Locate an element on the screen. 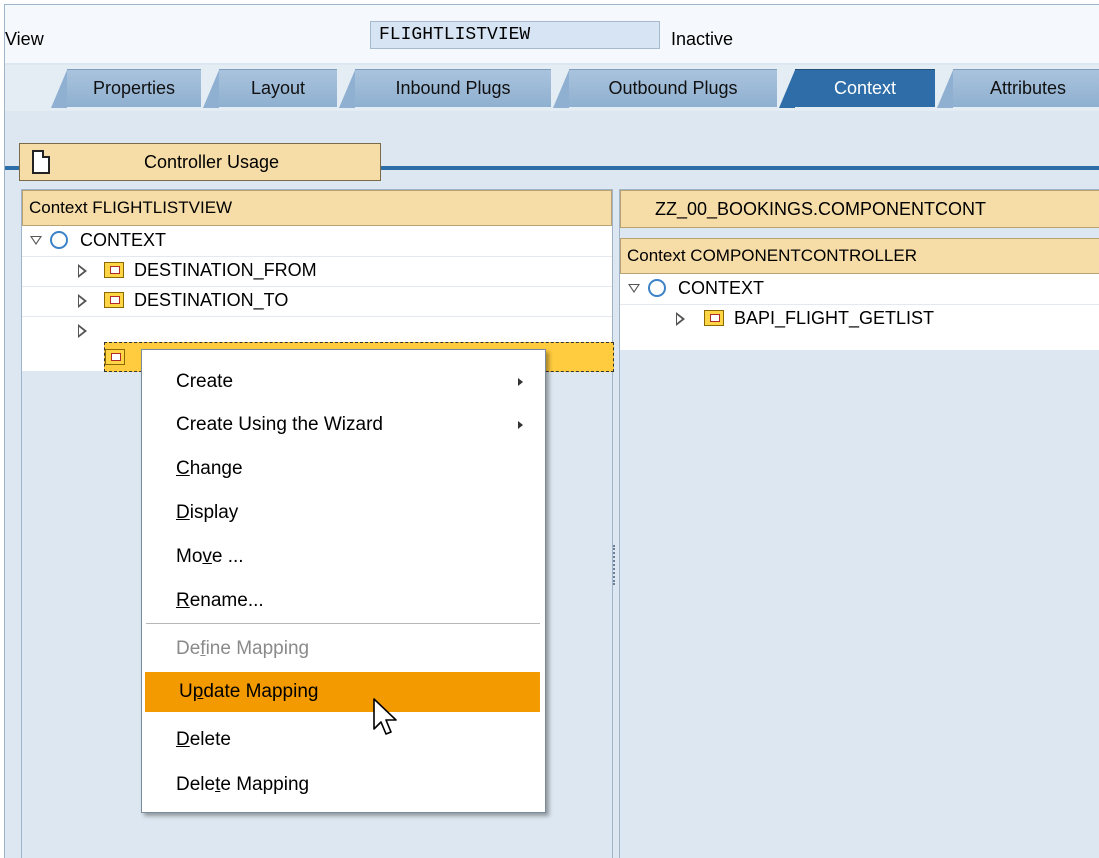 The height and width of the screenshot is (858, 1099). view-label: View is located at coordinates (24, 39).